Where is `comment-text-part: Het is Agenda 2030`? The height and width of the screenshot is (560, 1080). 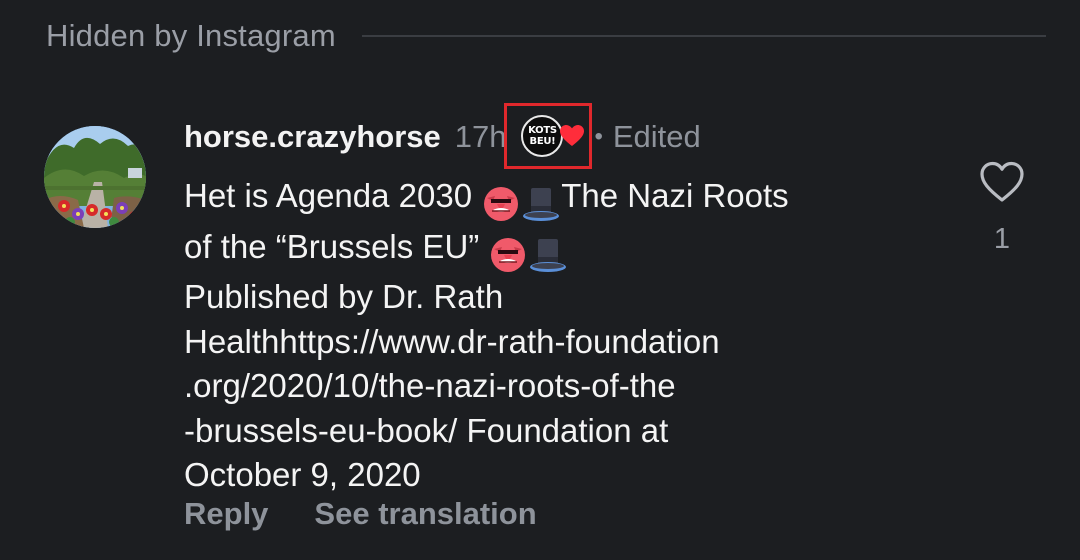 comment-text-part: Het is Agenda 2030 is located at coordinates (333, 195).